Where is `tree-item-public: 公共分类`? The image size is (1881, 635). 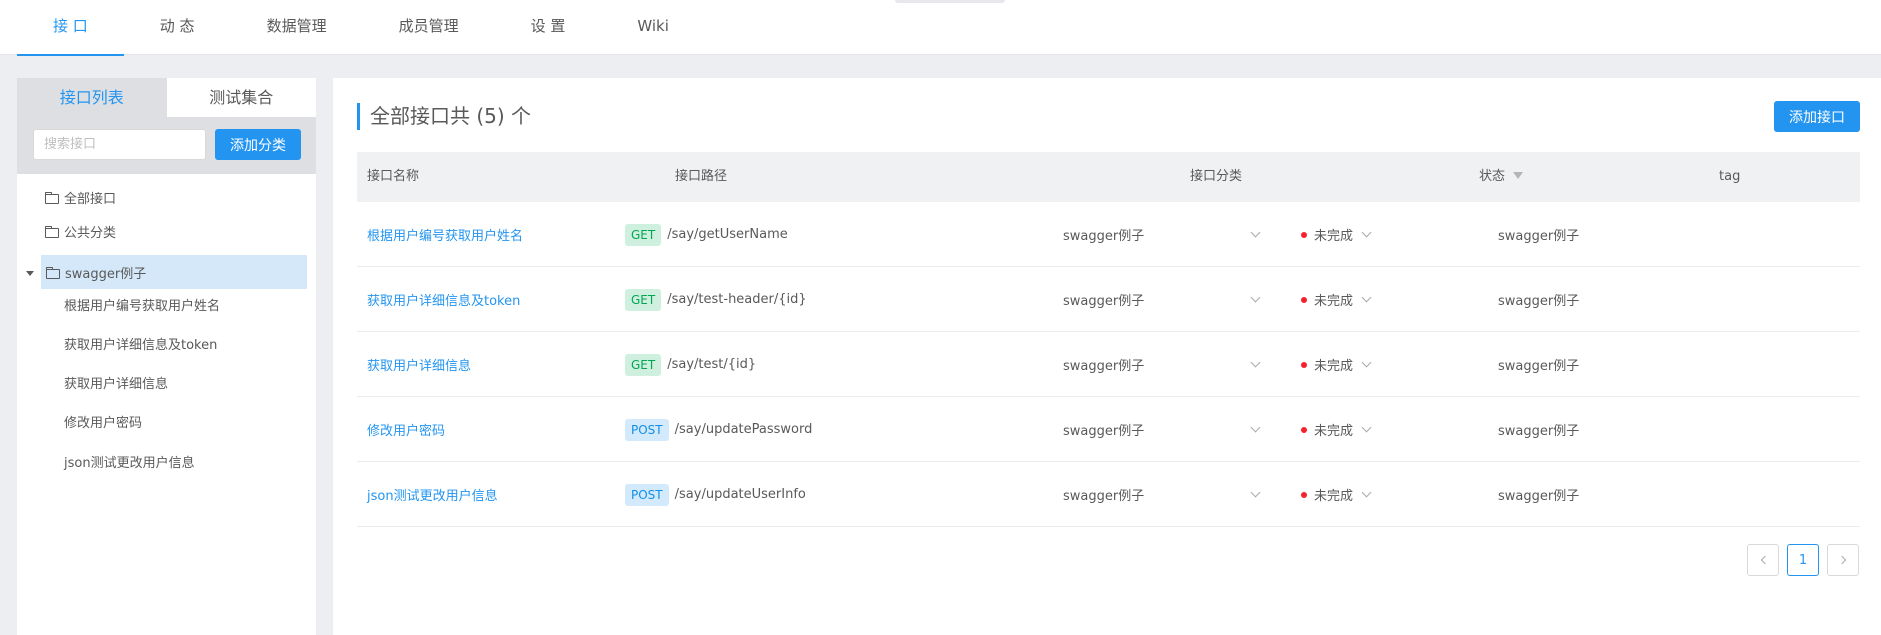
tree-item-public: 公共分类 is located at coordinates (166, 231).